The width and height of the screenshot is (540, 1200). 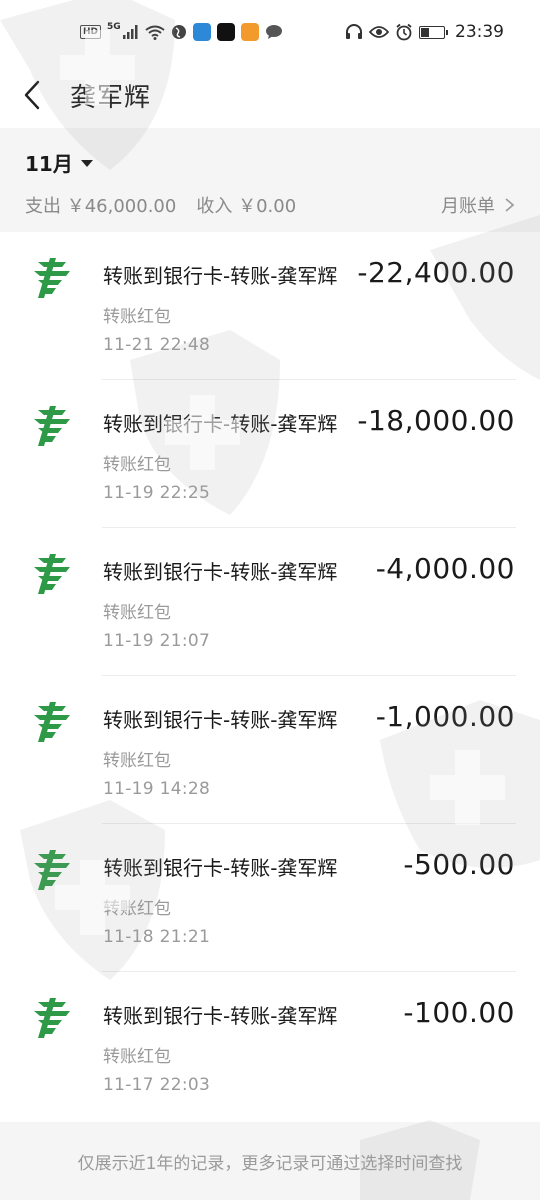 I want to click on totals: 支出 ￥46,000.00 收入 ￥0.00, so click(x=160, y=205).